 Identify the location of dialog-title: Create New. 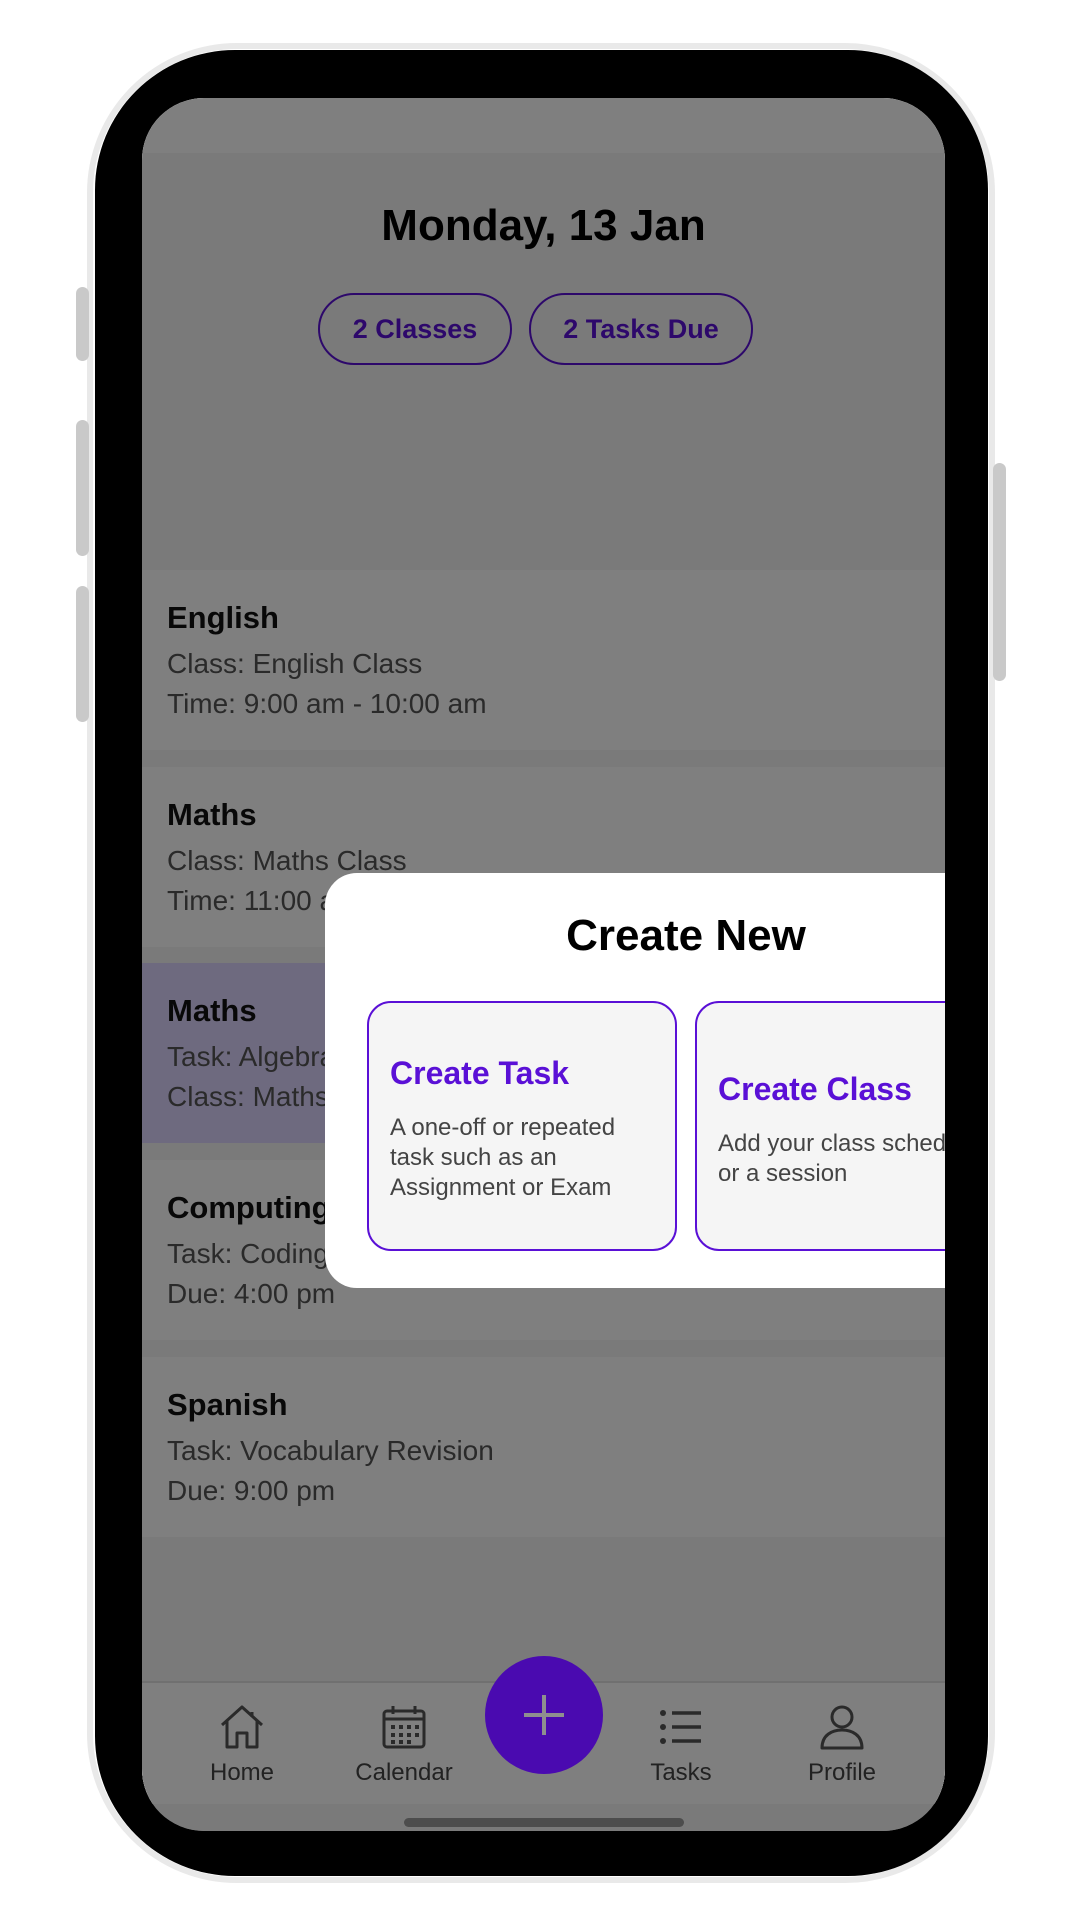
(686, 935).